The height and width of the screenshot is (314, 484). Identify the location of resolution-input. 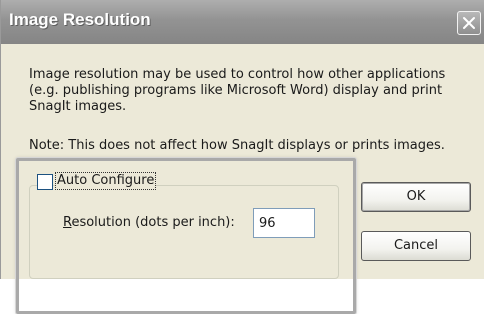
(284, 223).